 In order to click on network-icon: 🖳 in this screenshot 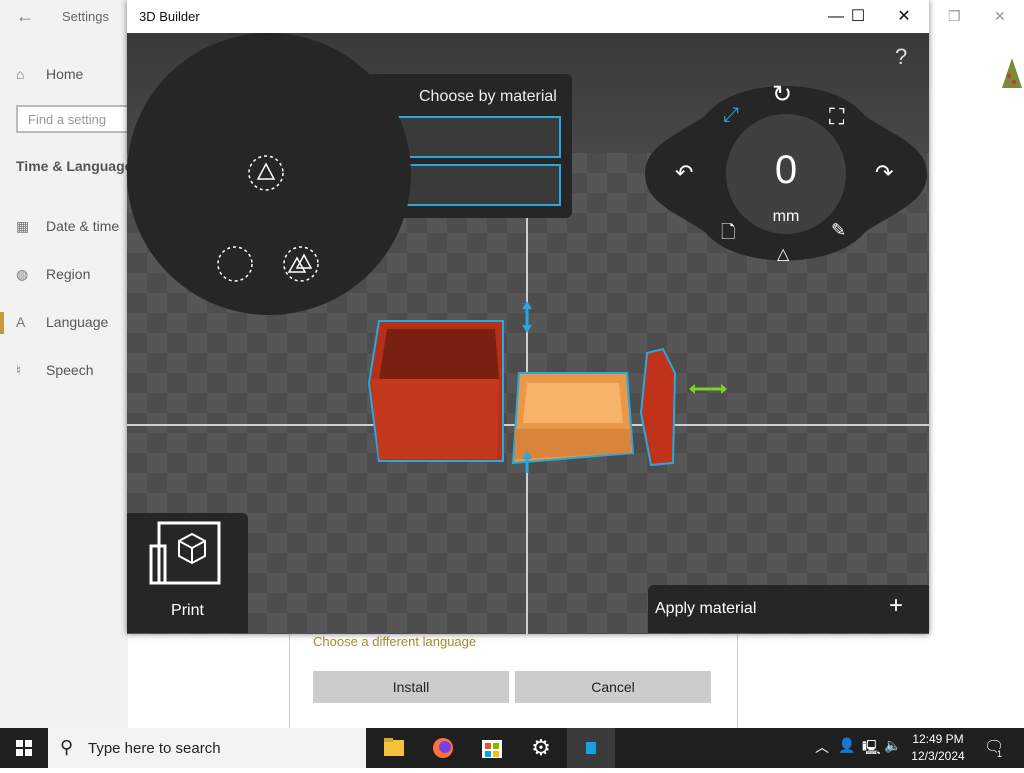, I will do `click(871, 749)`.